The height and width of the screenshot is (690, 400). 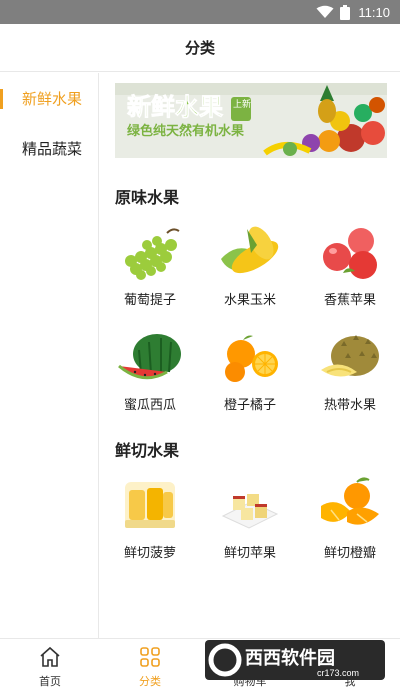 I want to click on product-row: 葡萄提子 水果玉米 香蕉苹果, so click(x=250, y=265).